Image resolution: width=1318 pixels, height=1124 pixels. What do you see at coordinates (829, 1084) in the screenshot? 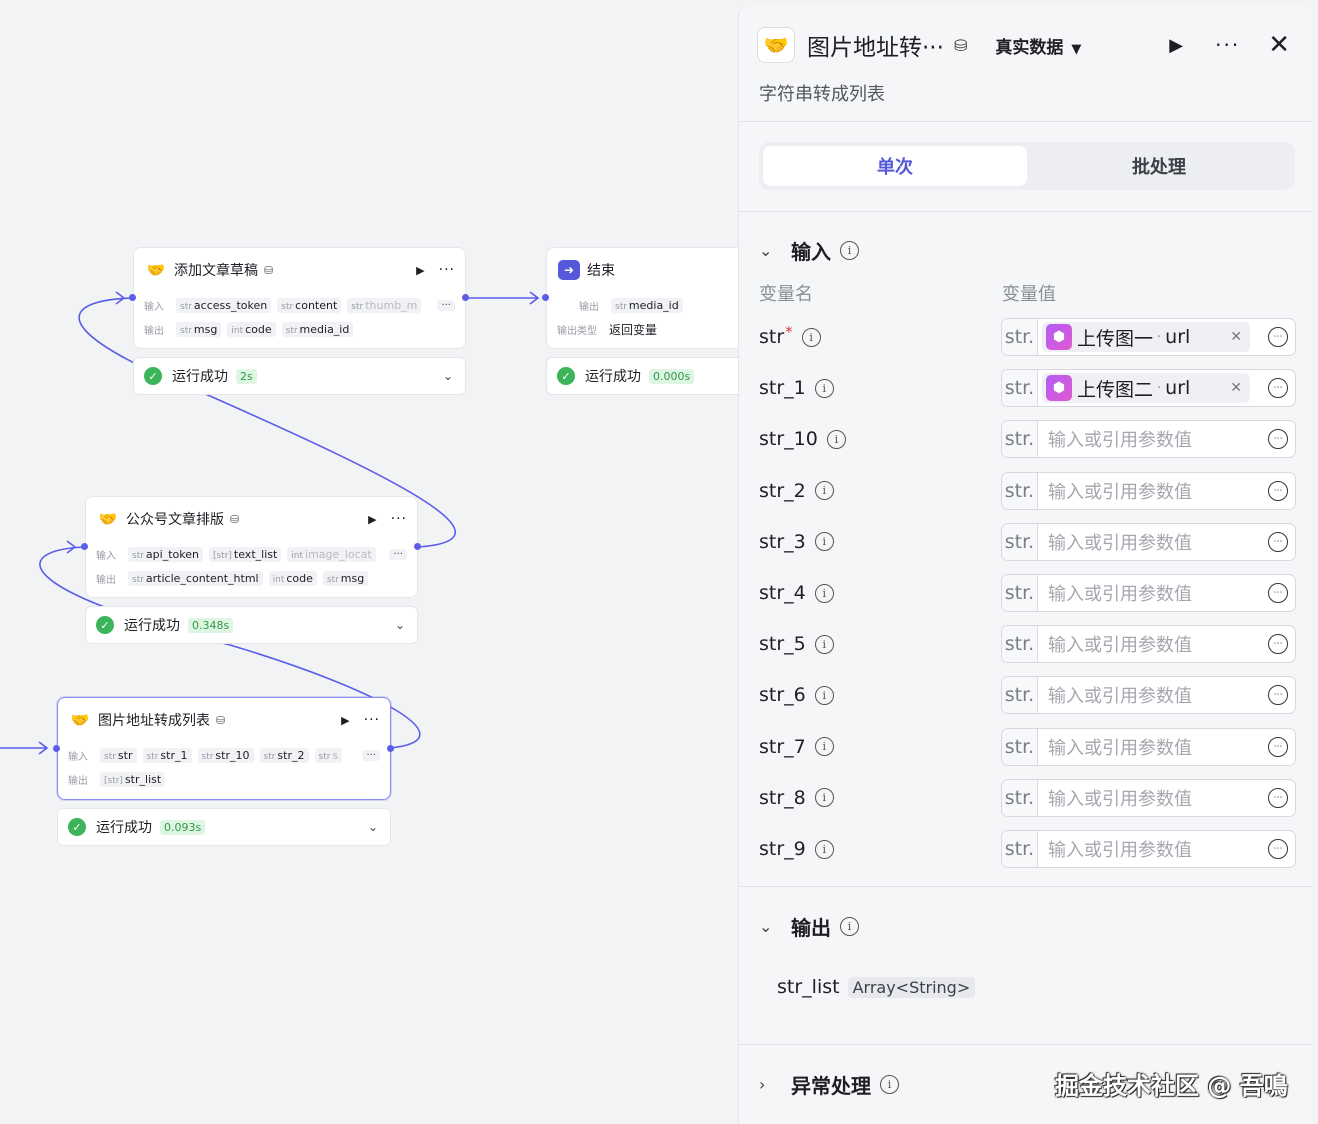
I see `error-section-header: › 异常处理 i` at bounding box center [829, 1084].